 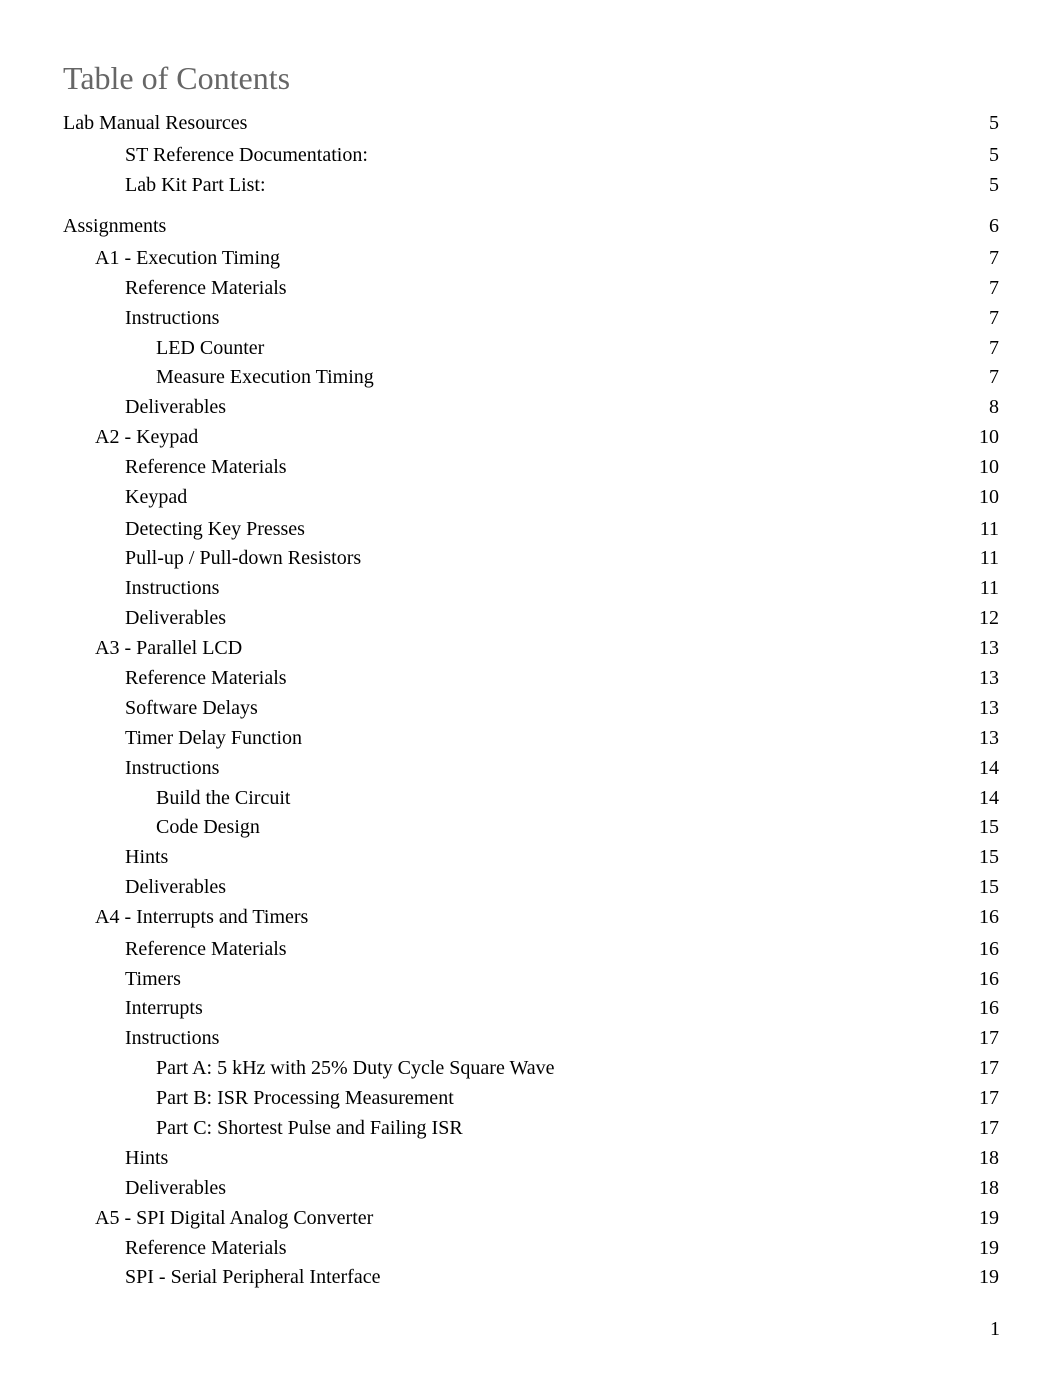 I want to click on toc-entry-label: Build the Circuit, so click(x=223, y=798).